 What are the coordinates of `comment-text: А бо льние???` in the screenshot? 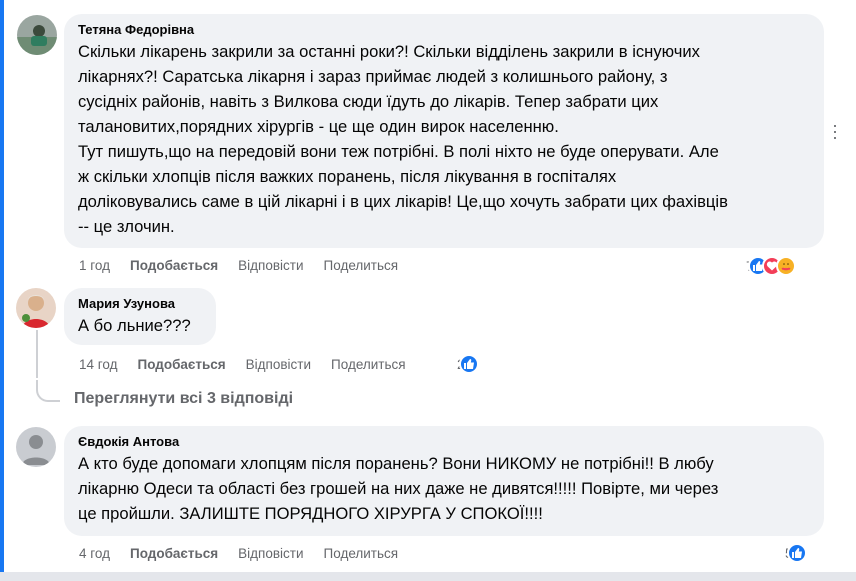 It's located at (134, 325).